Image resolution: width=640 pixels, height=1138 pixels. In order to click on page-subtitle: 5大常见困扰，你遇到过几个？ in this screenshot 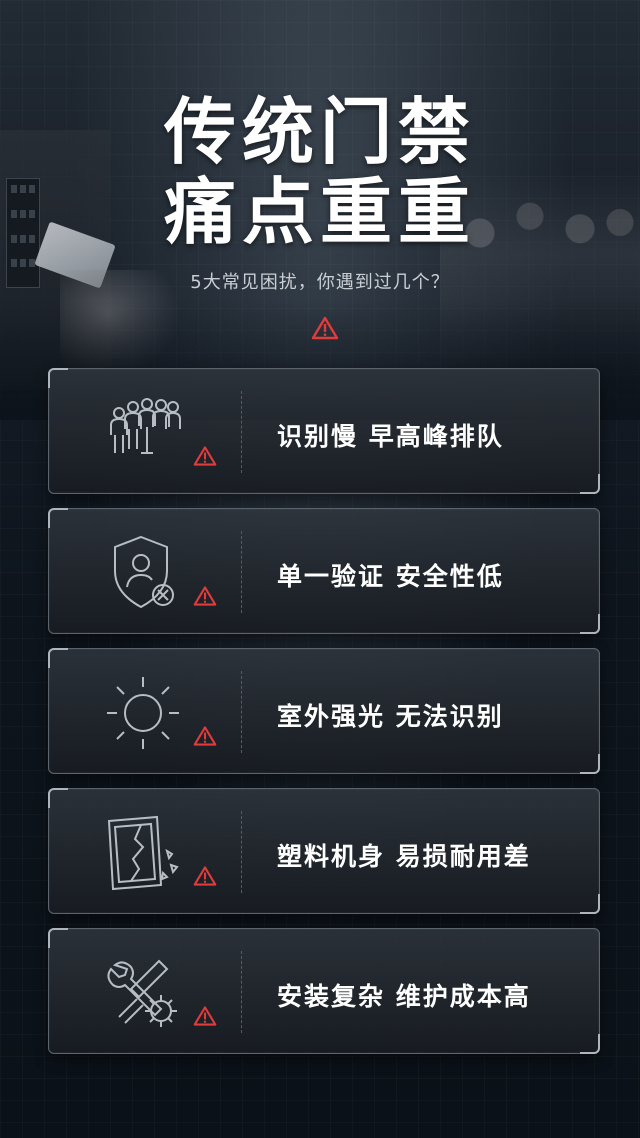, I will do `click(320, 282)`.